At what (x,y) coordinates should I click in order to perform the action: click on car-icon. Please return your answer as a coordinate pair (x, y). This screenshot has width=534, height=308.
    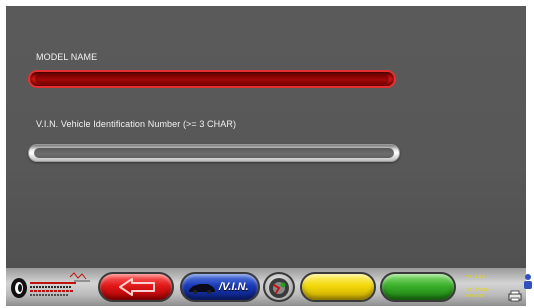
    Looking at the image, I should click on (202, 289).